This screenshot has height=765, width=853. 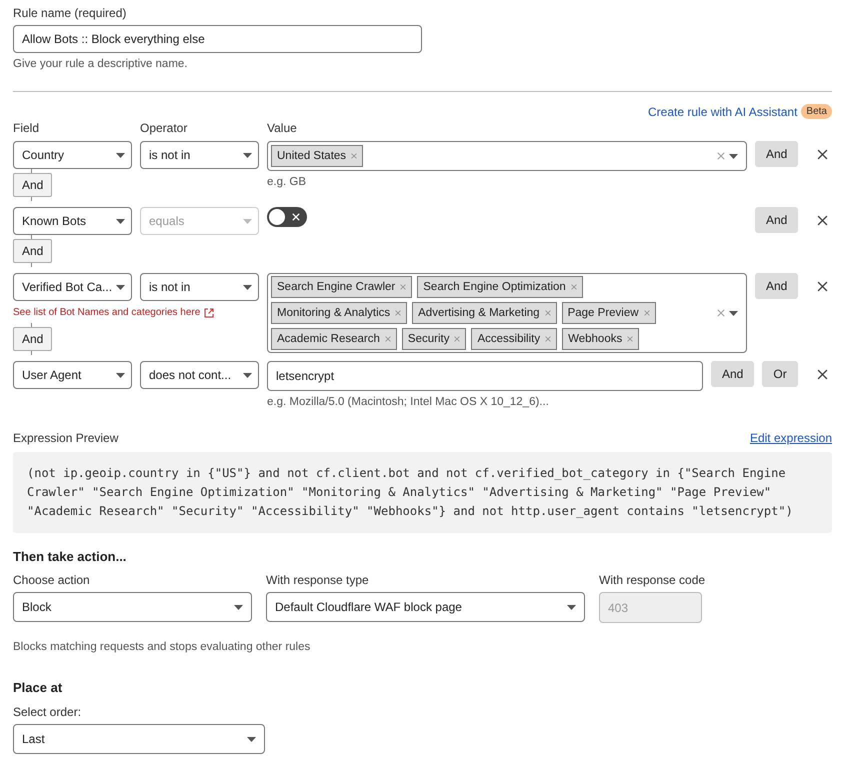 What do you see at coordinates (422, 492) in the screenshot?
I see `expression-preview: (not ip.geoip.country in {"US"} and not cf.client.bot and not cf.verified_bot_category in {"Search Engine Crawler" "Search Engine Optimization" "Monitoring & Analytics" "Advertising & Marketing" "Page Preview" "Academic Research" "Security" "Accessibility" "Webhooks"} and not http.user_agent contains "letsencrypt")` at bounding box center [422, 492].